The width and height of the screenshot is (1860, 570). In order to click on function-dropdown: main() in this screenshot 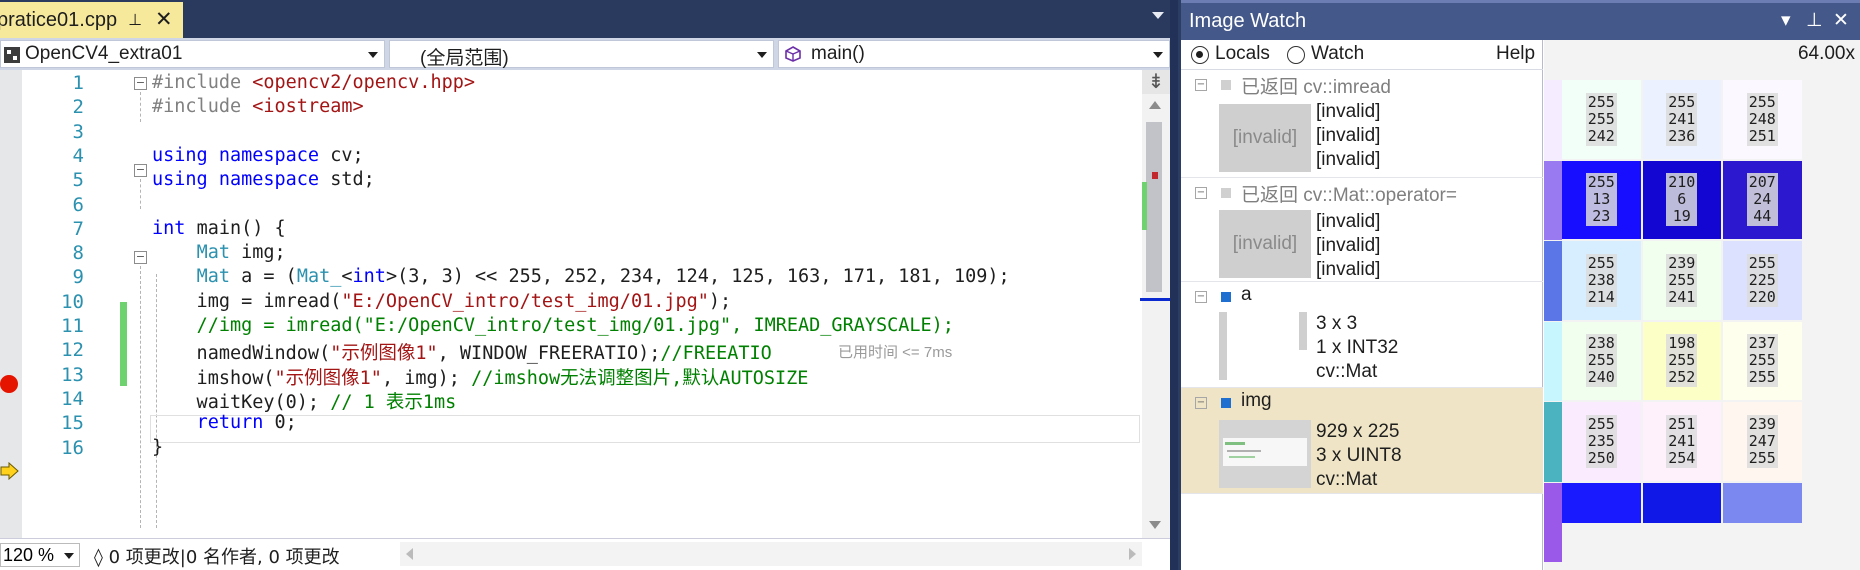, I will do `click(974, 54)`.